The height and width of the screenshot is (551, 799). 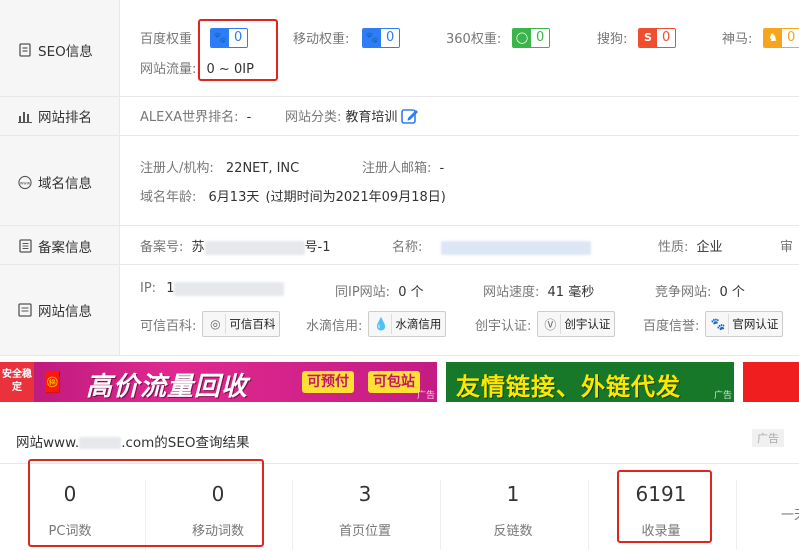 I want to click on chuangyu-badge: Ⓥ 创宇认证, so click(x=576, y=324).